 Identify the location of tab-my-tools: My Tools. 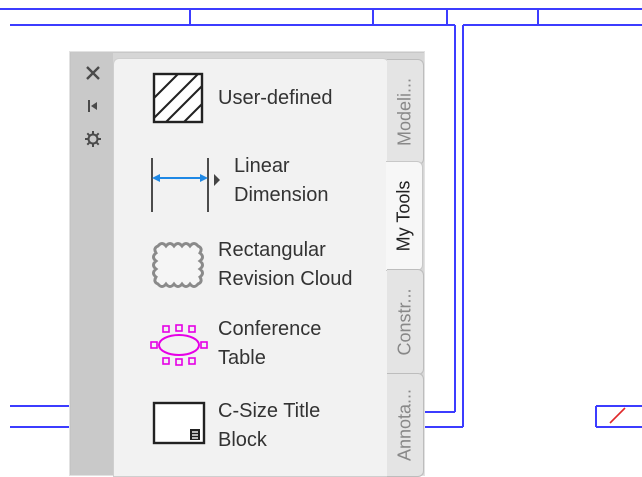
(404, 216).